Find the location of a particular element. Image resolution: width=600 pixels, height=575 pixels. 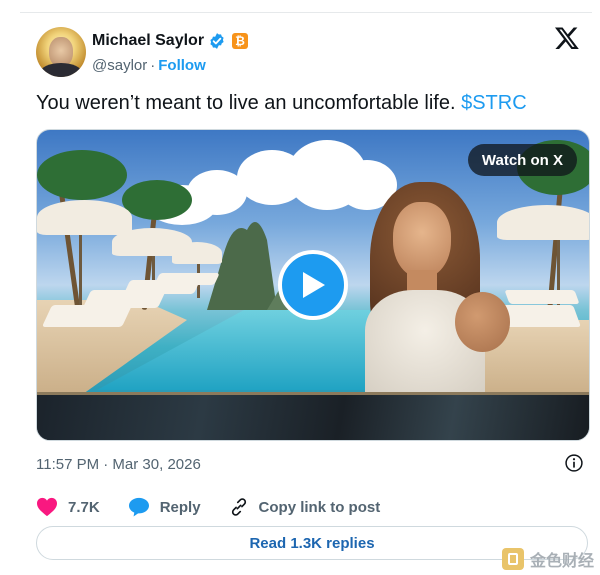

follow-button: Follow is located at coordinates (182, 65).